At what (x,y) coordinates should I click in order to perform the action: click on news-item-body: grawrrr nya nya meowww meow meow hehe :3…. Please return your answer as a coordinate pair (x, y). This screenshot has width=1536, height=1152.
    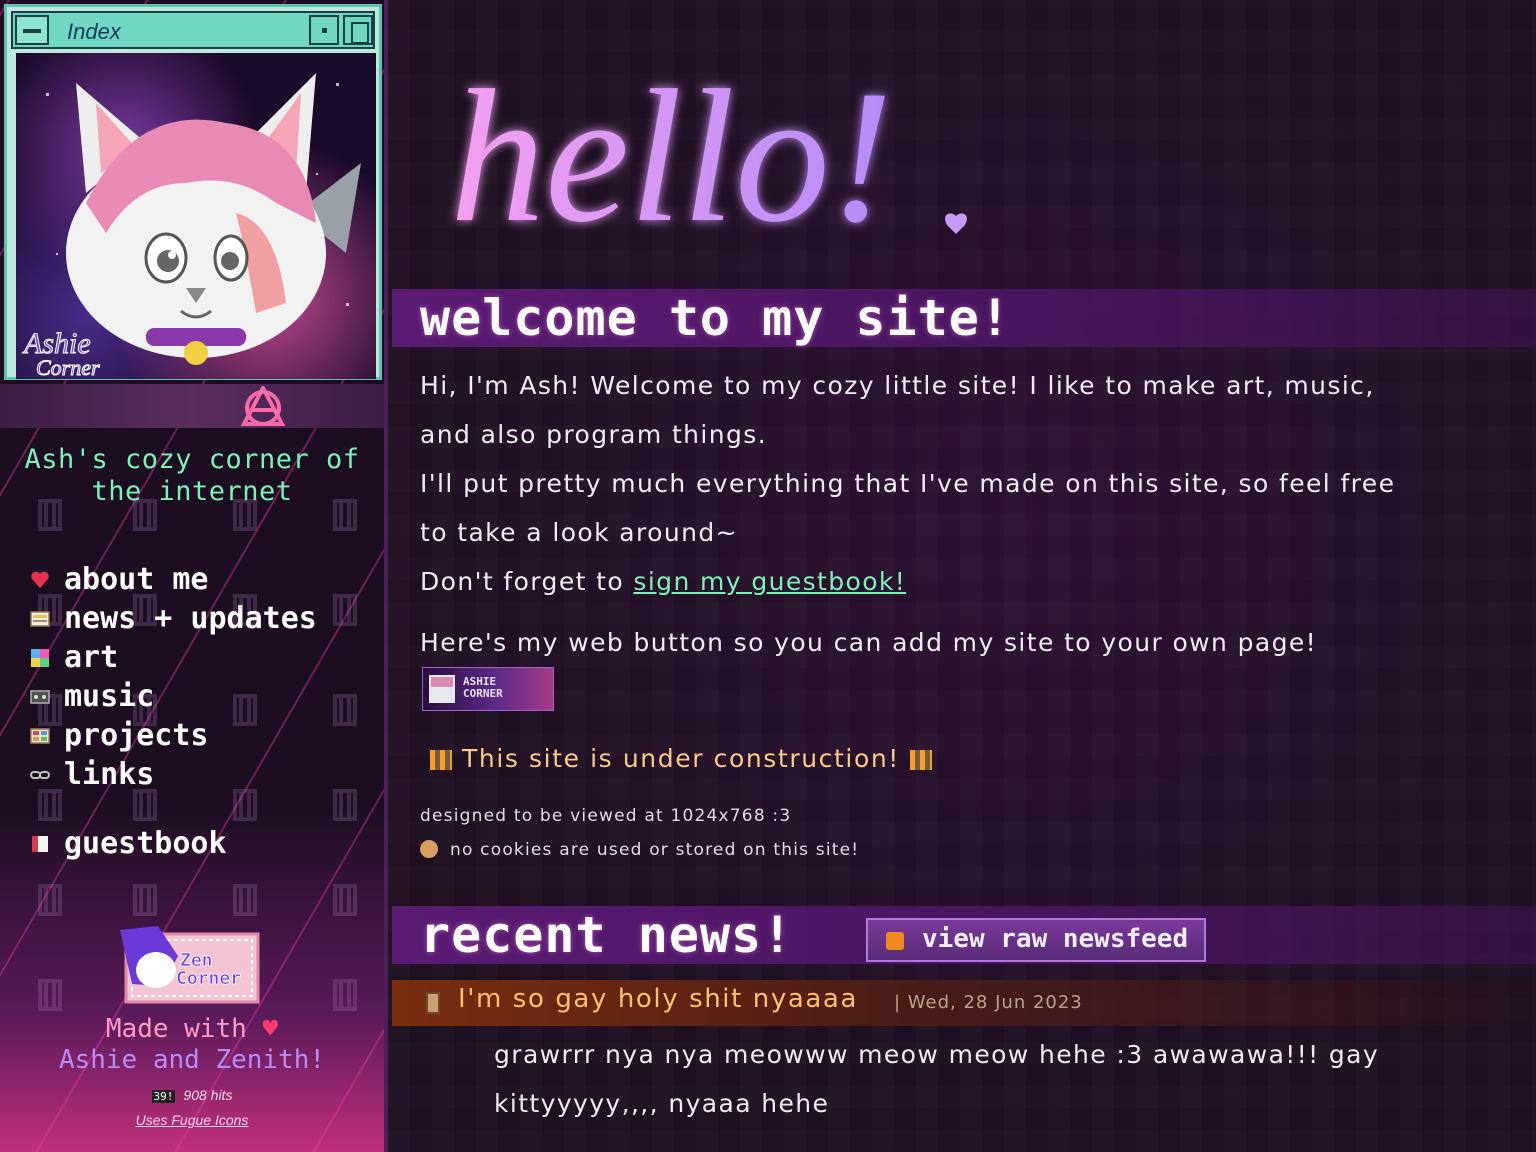
    Looking at the image, I should click on (937, 1079).